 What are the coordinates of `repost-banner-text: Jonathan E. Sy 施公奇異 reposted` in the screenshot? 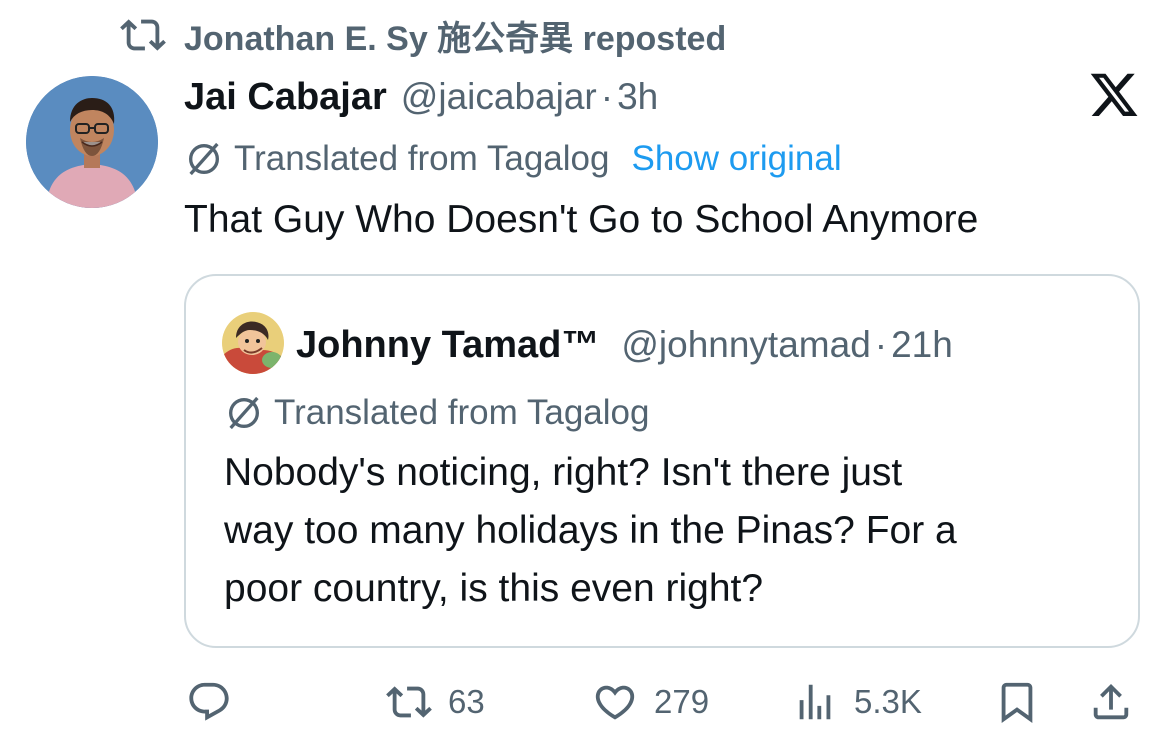 It's located at (455, 38).